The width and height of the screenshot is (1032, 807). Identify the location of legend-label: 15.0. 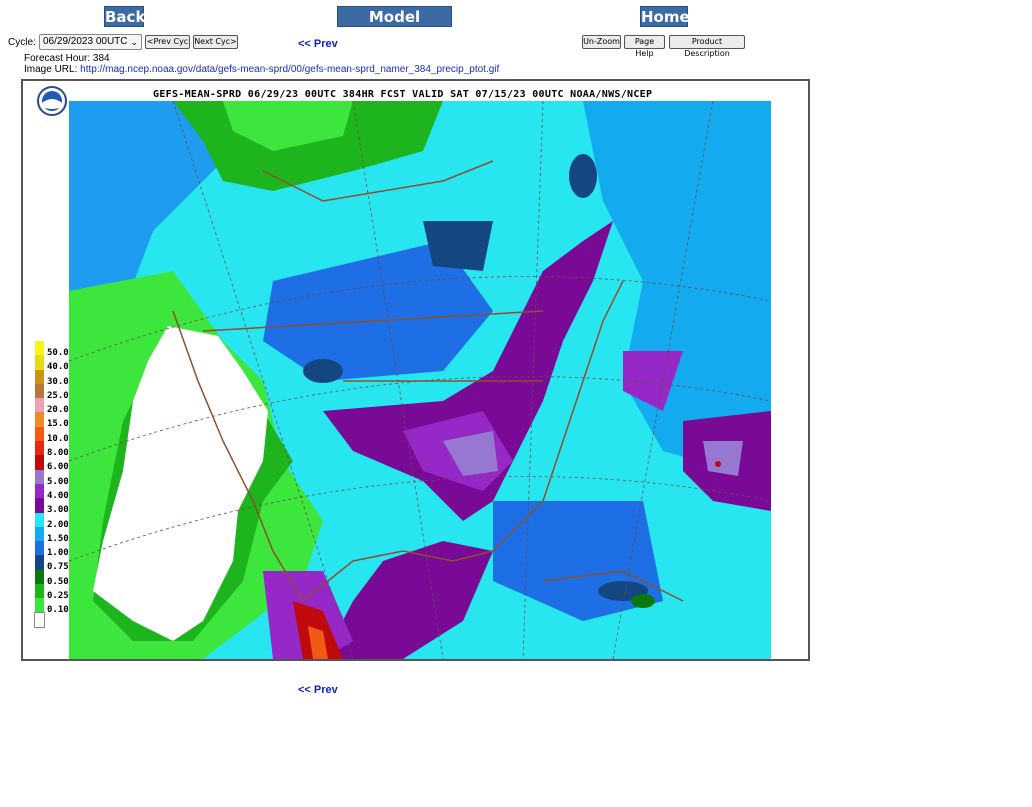
(58, 424).